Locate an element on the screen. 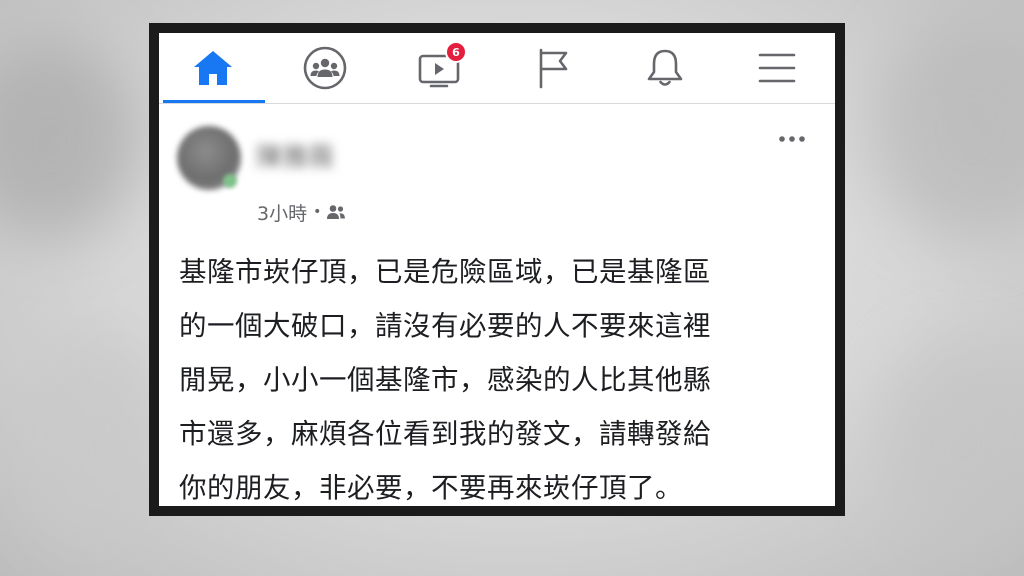  flag-icon is located at coordinates (553, 68).